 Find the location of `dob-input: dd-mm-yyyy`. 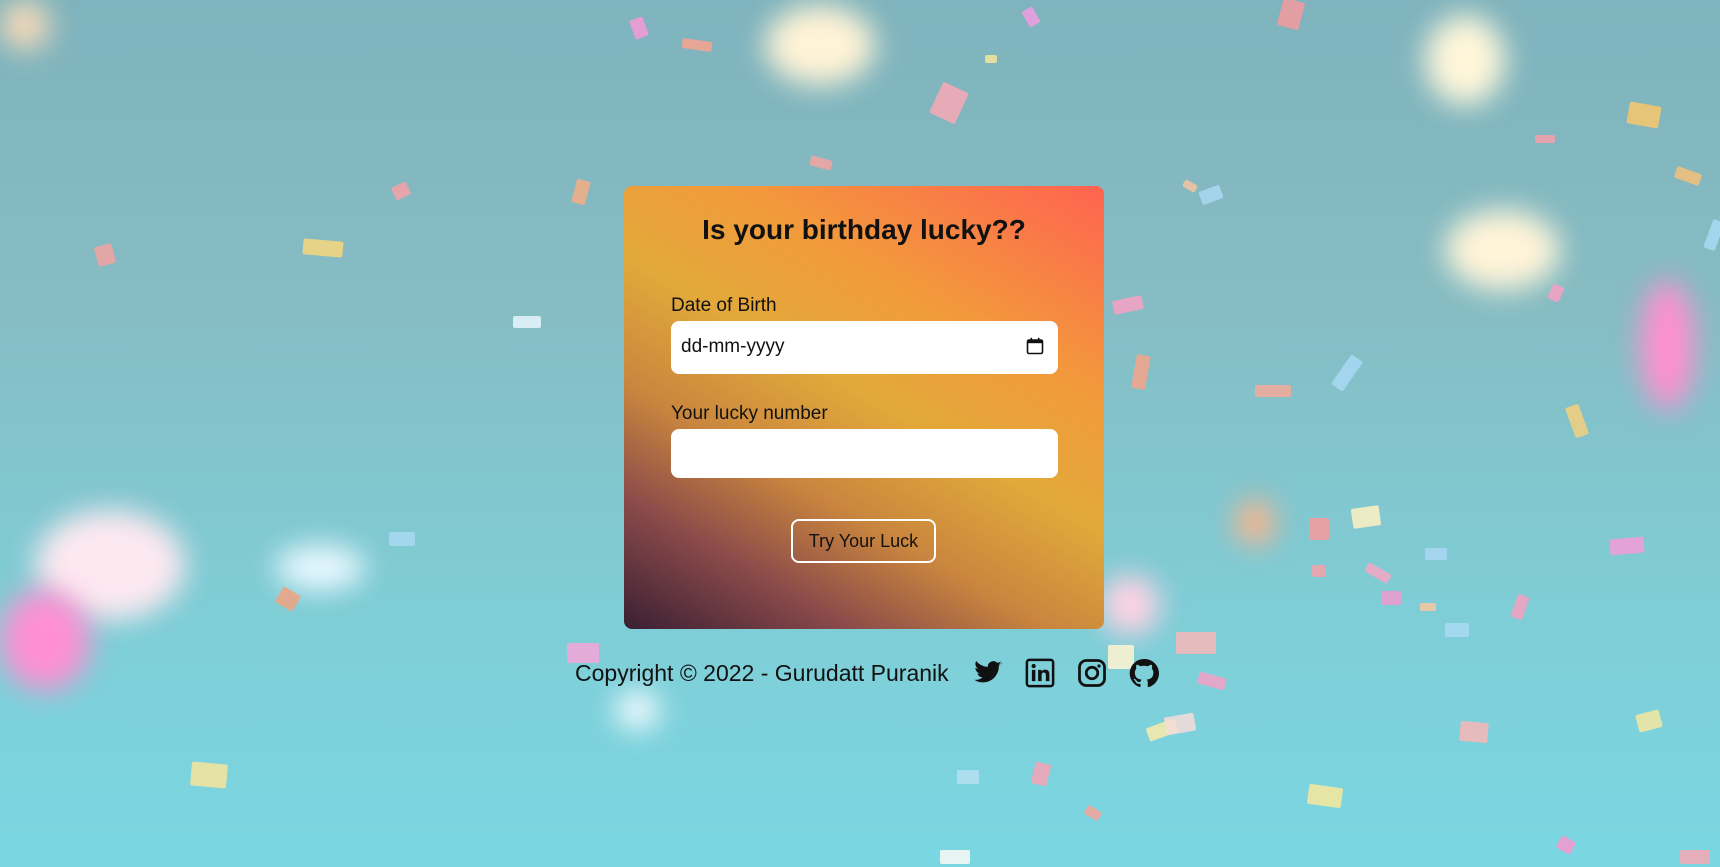

dob-input: dd-mm-yyyy is located at coordinates (864, 347).